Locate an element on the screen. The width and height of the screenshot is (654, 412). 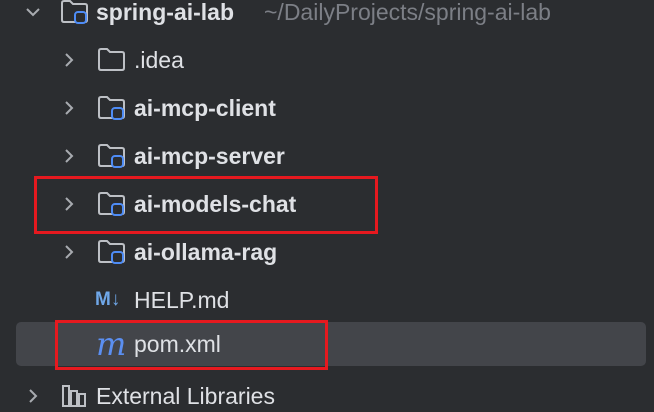
tree-row-ai-mcp-server: ai-mcp-server is located at coordinates (327, 156).